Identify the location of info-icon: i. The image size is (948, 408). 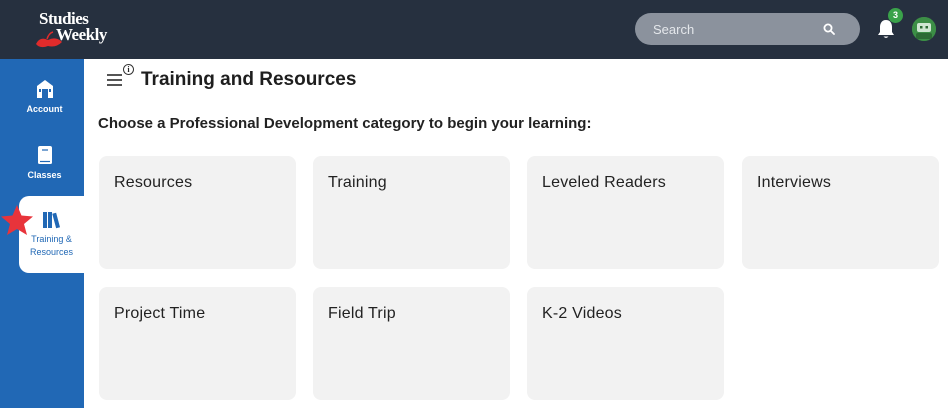
(128, 69).